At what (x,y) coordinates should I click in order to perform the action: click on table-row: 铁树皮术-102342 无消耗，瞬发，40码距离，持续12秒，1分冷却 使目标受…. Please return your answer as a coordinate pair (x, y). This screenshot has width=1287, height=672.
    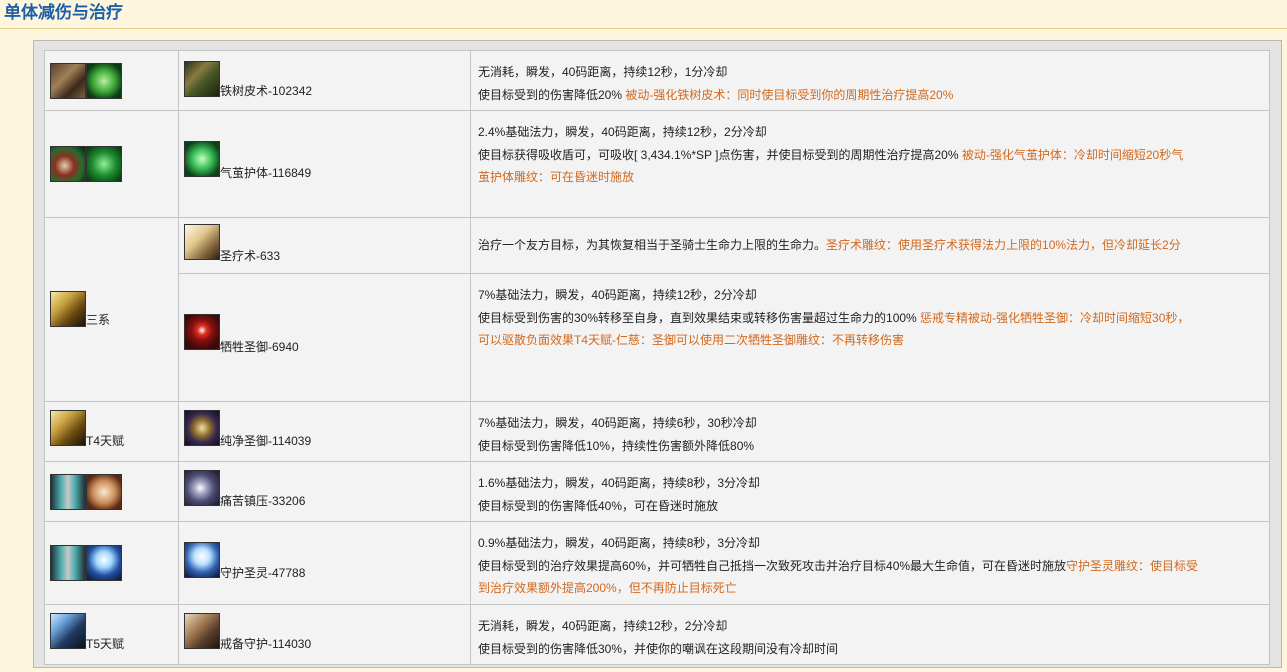
    Looking at the image, I should click on (657, 80).